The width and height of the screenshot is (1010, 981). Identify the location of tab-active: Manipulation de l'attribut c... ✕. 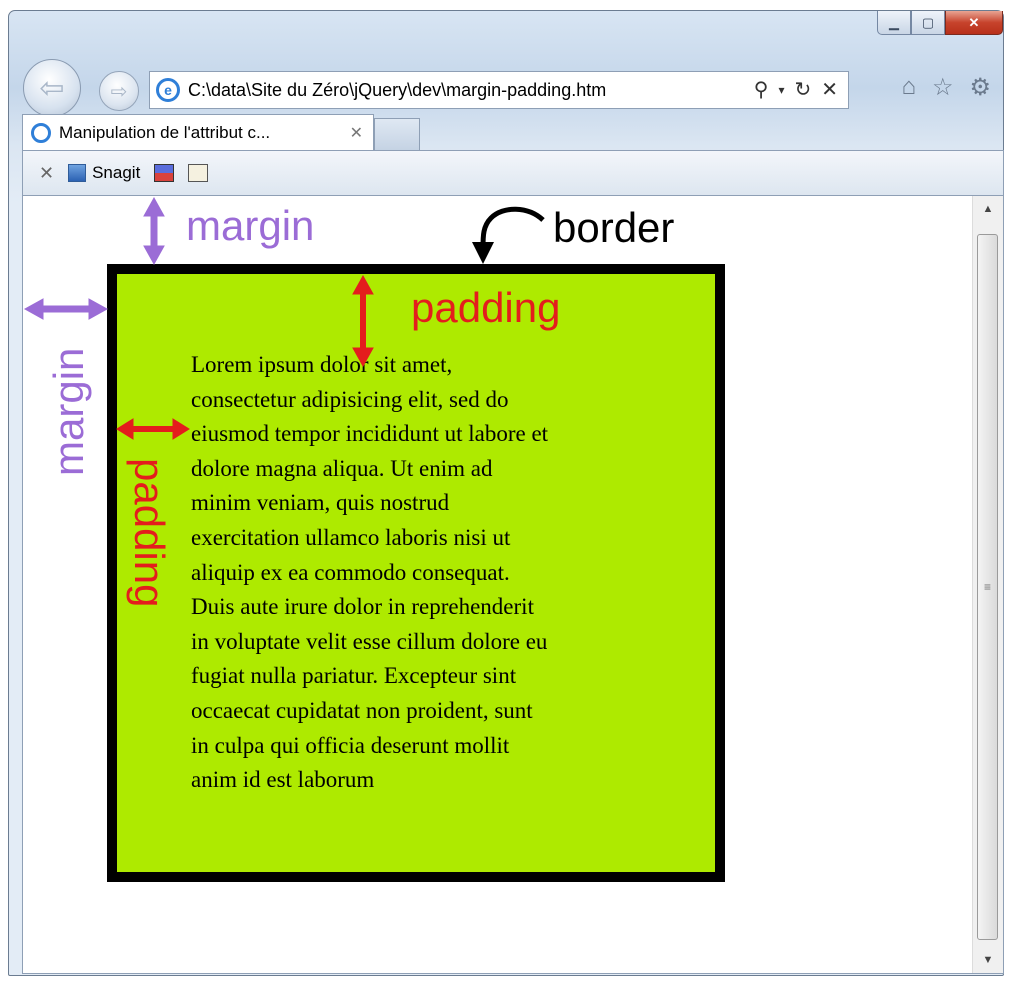
(198, 132).